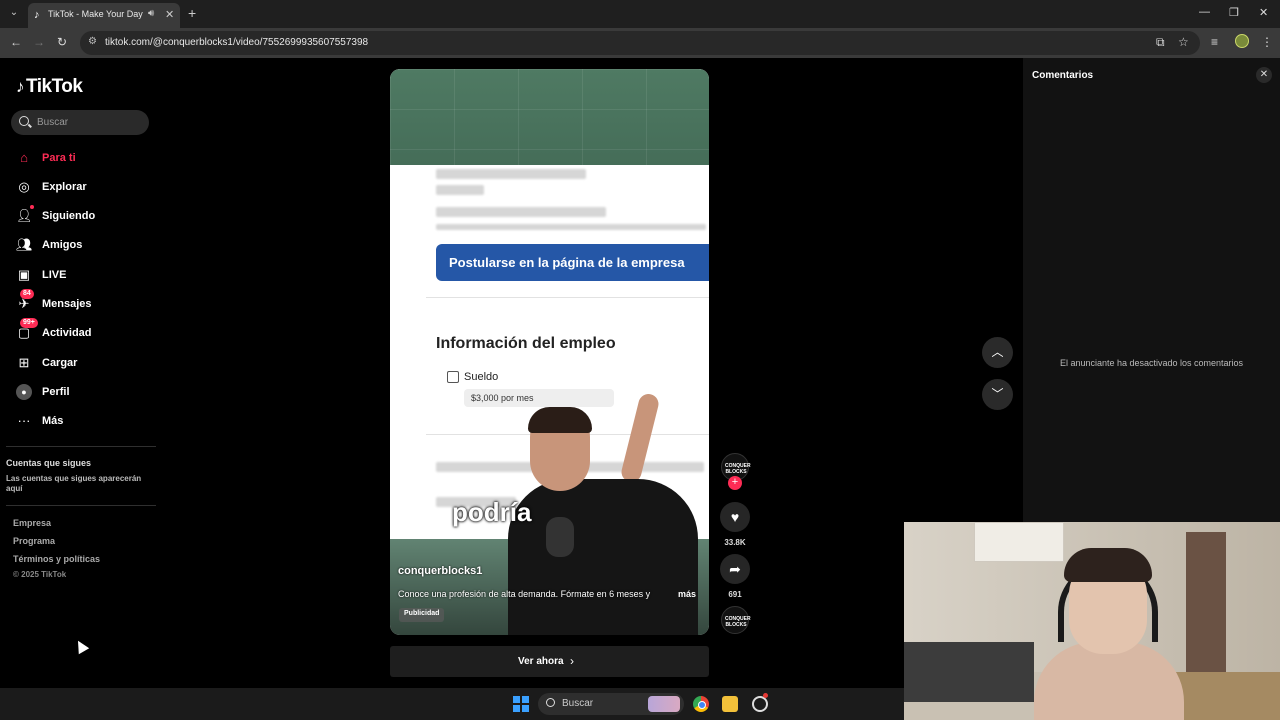 The image size is (1280, 720). I want to click on copyright: © 2025 TikTok, so click(40, 574).